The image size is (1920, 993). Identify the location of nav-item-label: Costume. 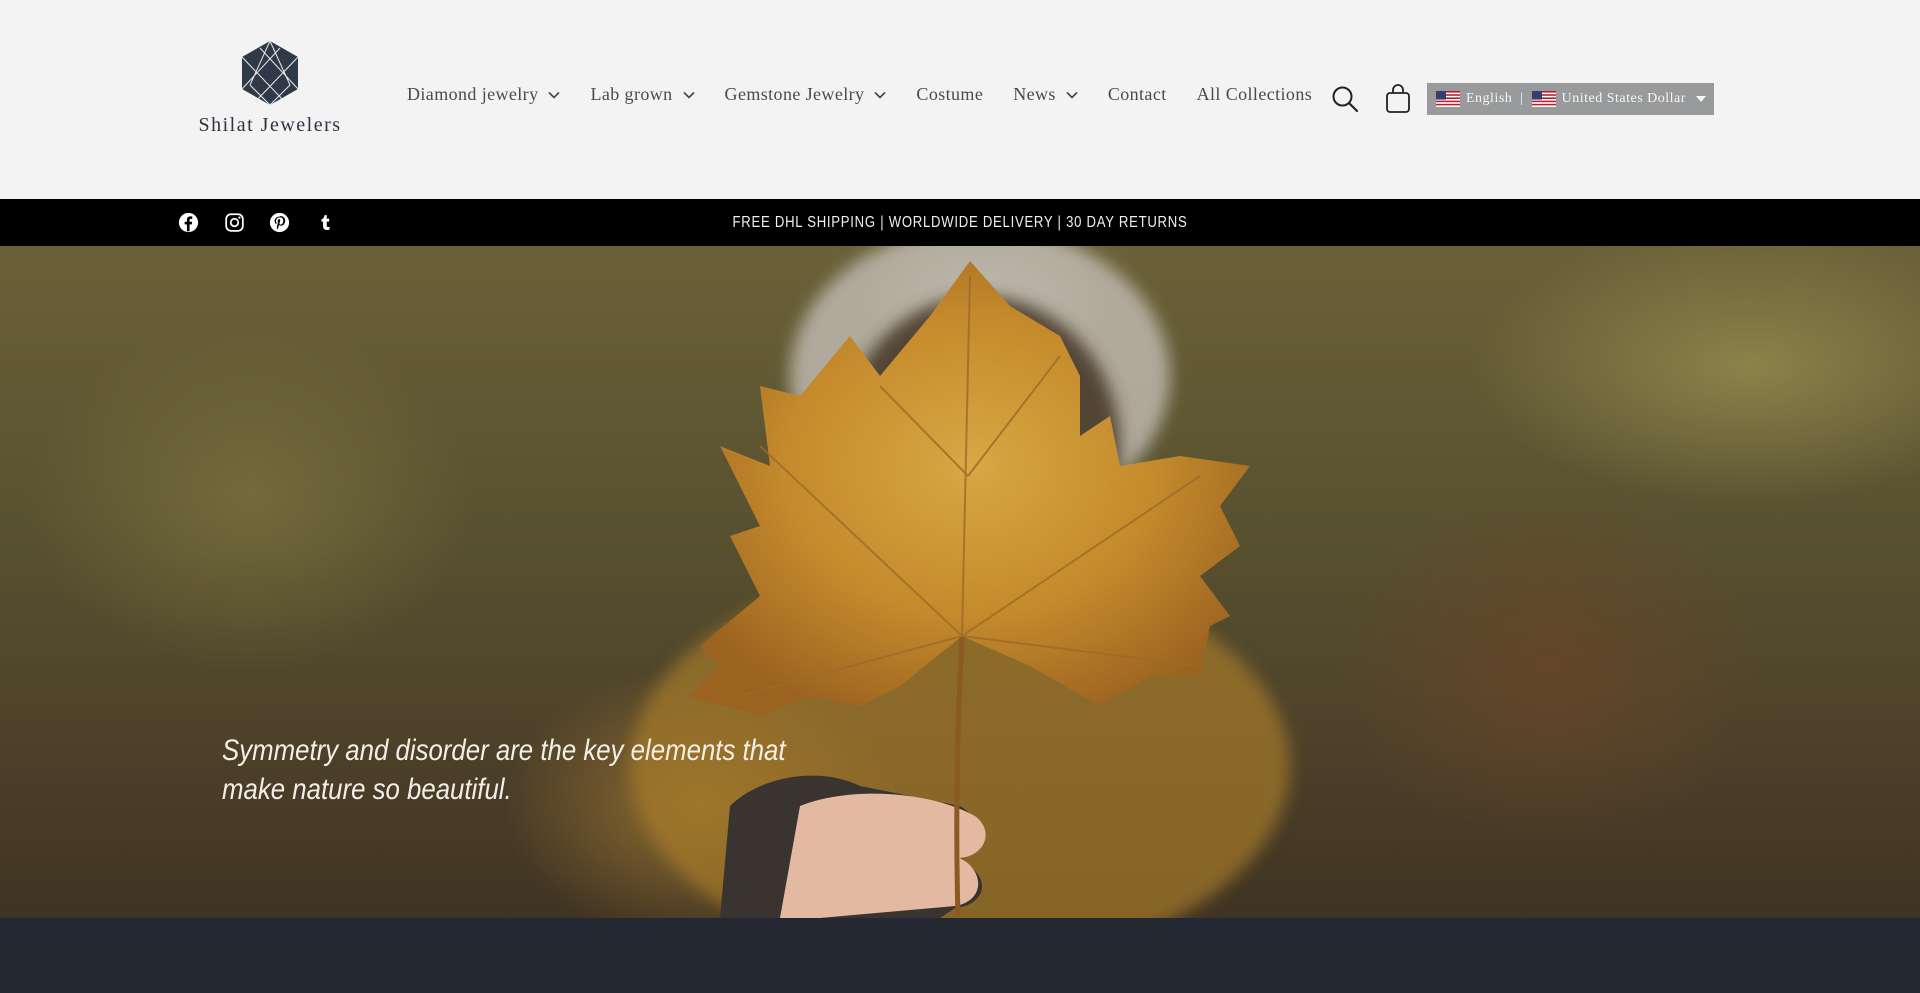
(950, 94).